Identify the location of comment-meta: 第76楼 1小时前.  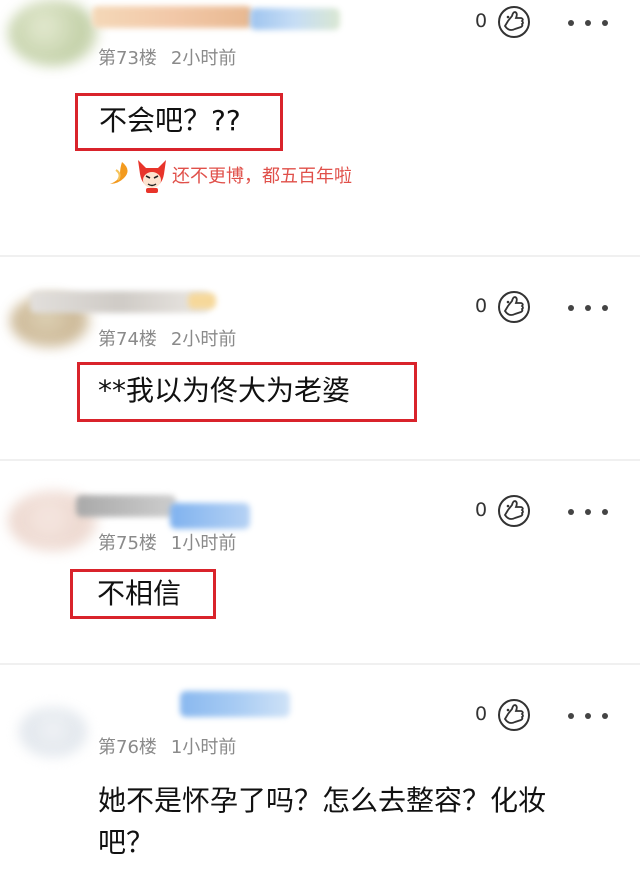
(167, 746).